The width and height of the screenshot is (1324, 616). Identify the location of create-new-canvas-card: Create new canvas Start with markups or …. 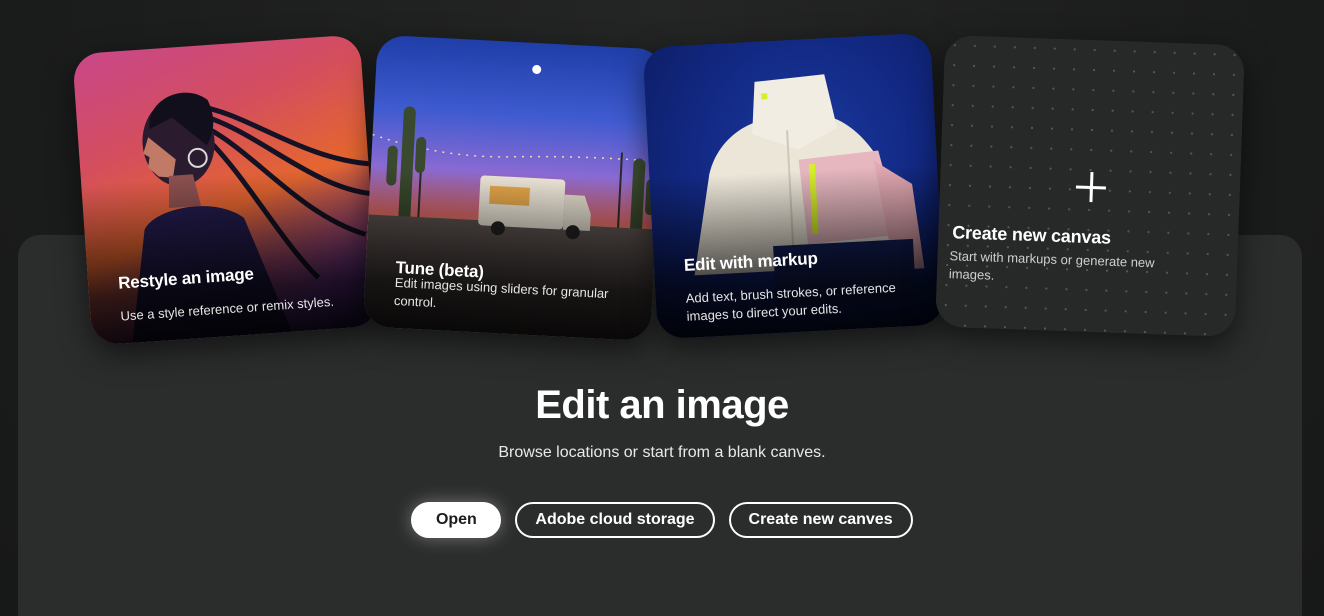
(1090, 186).